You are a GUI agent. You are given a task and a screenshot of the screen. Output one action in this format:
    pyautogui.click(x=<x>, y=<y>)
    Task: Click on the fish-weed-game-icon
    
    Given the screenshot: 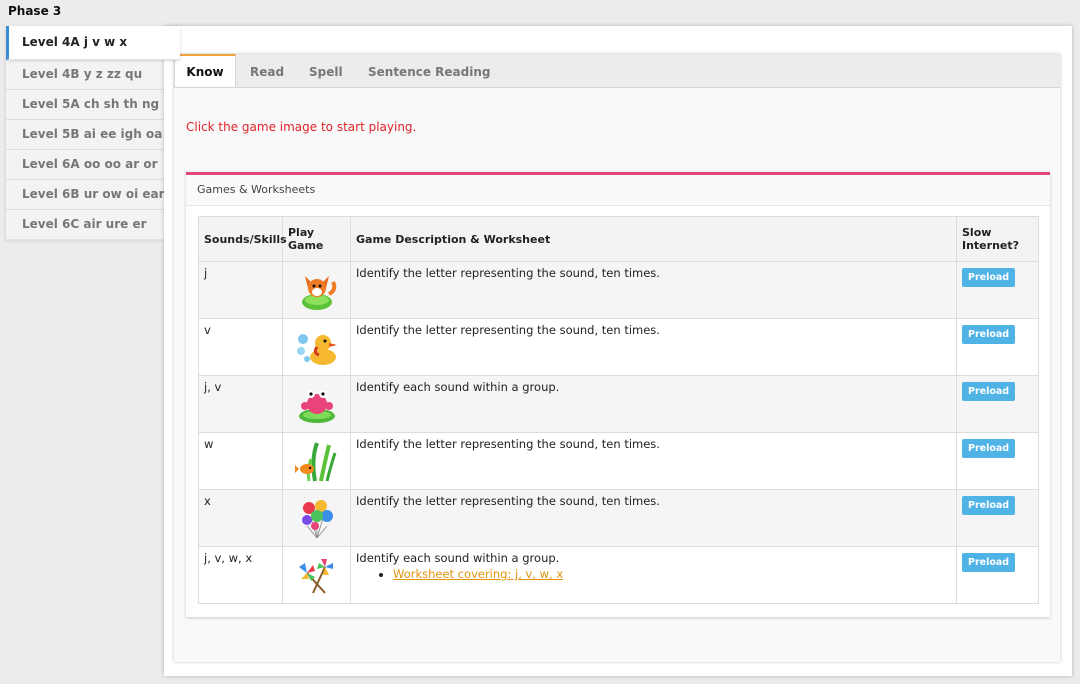 What is the action you would take?
    pyautogui.click(x=316, y=461)
    